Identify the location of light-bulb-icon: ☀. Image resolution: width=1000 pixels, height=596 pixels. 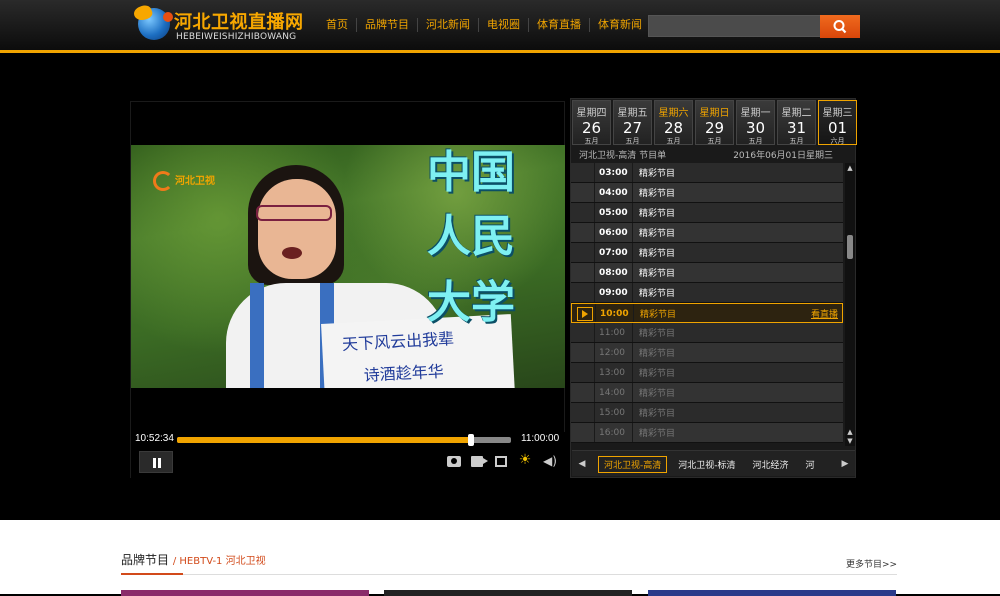
(525, 460).